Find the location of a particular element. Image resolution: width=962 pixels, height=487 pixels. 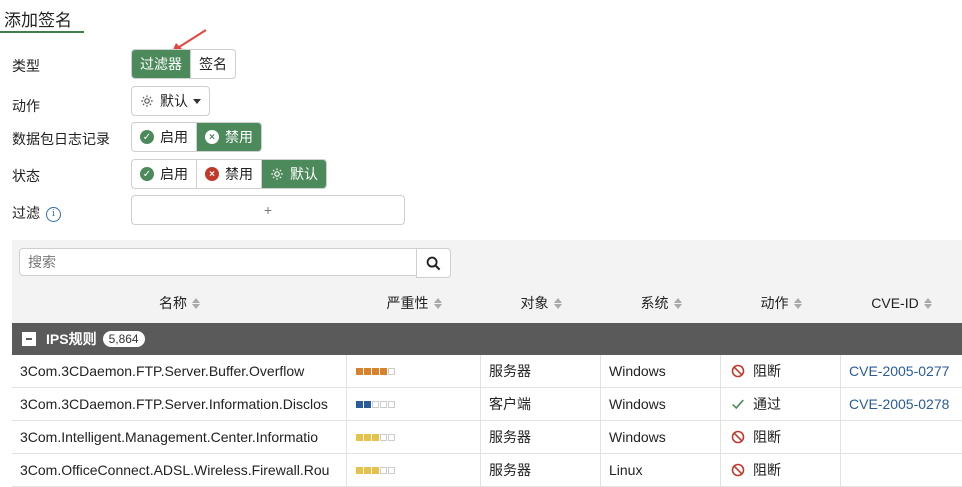

action-dropdown-button: 默认 is located at coordinates (170, 101).